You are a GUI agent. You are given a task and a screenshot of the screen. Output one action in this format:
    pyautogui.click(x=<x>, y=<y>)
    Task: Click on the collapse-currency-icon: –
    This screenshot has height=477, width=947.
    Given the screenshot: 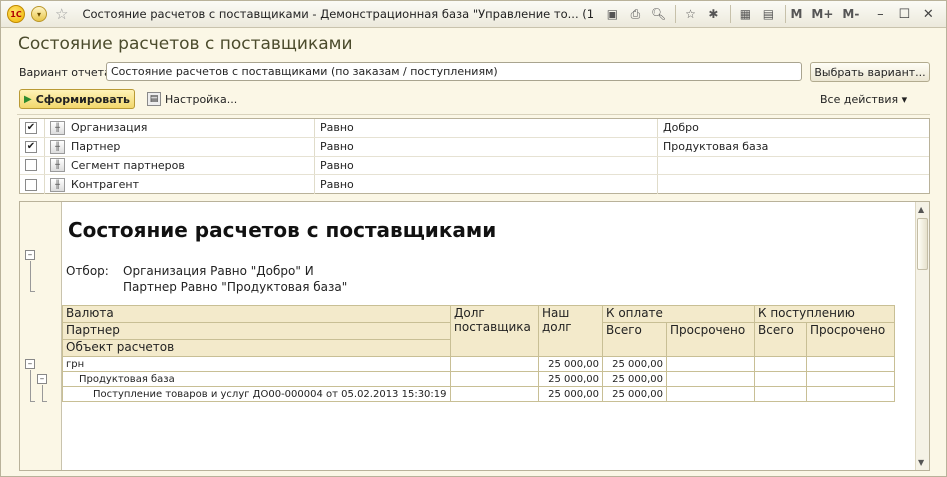 What is the action you would take?
    pyautogui.click(x=30, y=364)
    